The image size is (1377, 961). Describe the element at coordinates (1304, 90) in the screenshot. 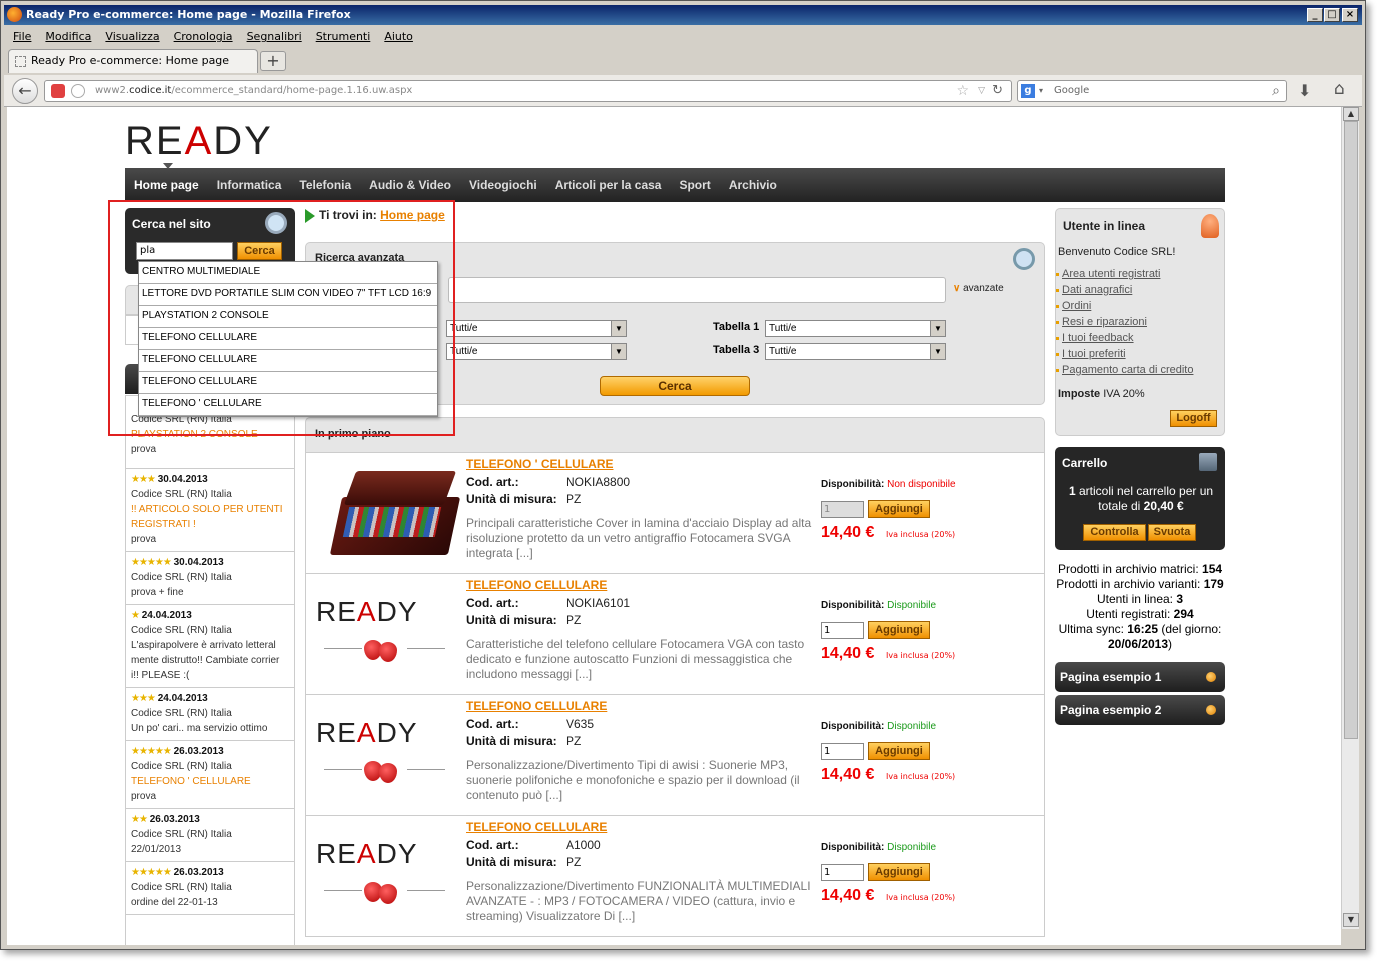

I see `downloads-icon: ⬇` at that location.